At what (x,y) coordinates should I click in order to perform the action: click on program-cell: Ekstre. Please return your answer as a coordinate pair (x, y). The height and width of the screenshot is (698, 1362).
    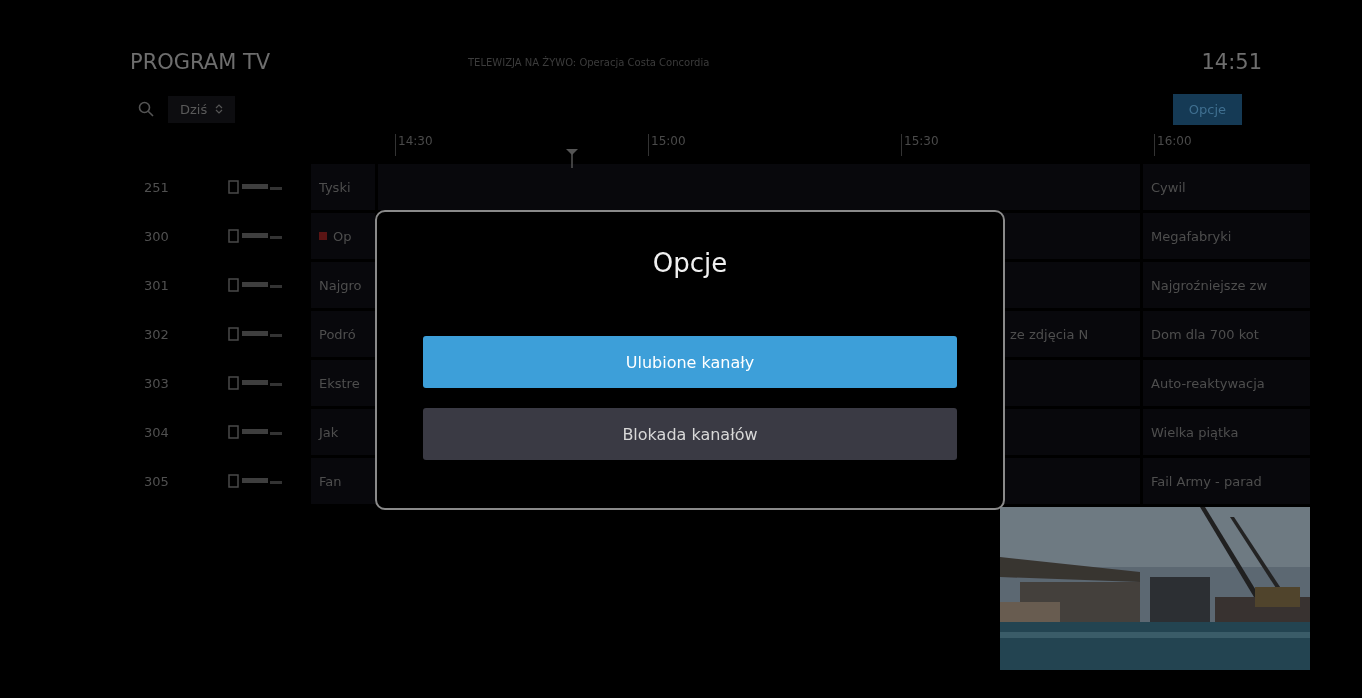
    Looking at the image, I should click on (343, 383).